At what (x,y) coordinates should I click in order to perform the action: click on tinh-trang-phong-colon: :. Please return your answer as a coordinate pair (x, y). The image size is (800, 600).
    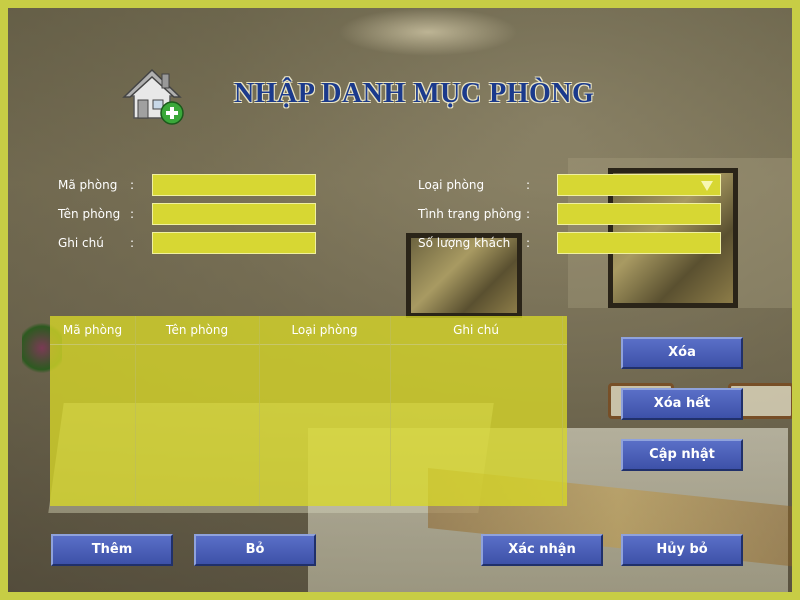
    Looking at the image, I should click on (528, 214).